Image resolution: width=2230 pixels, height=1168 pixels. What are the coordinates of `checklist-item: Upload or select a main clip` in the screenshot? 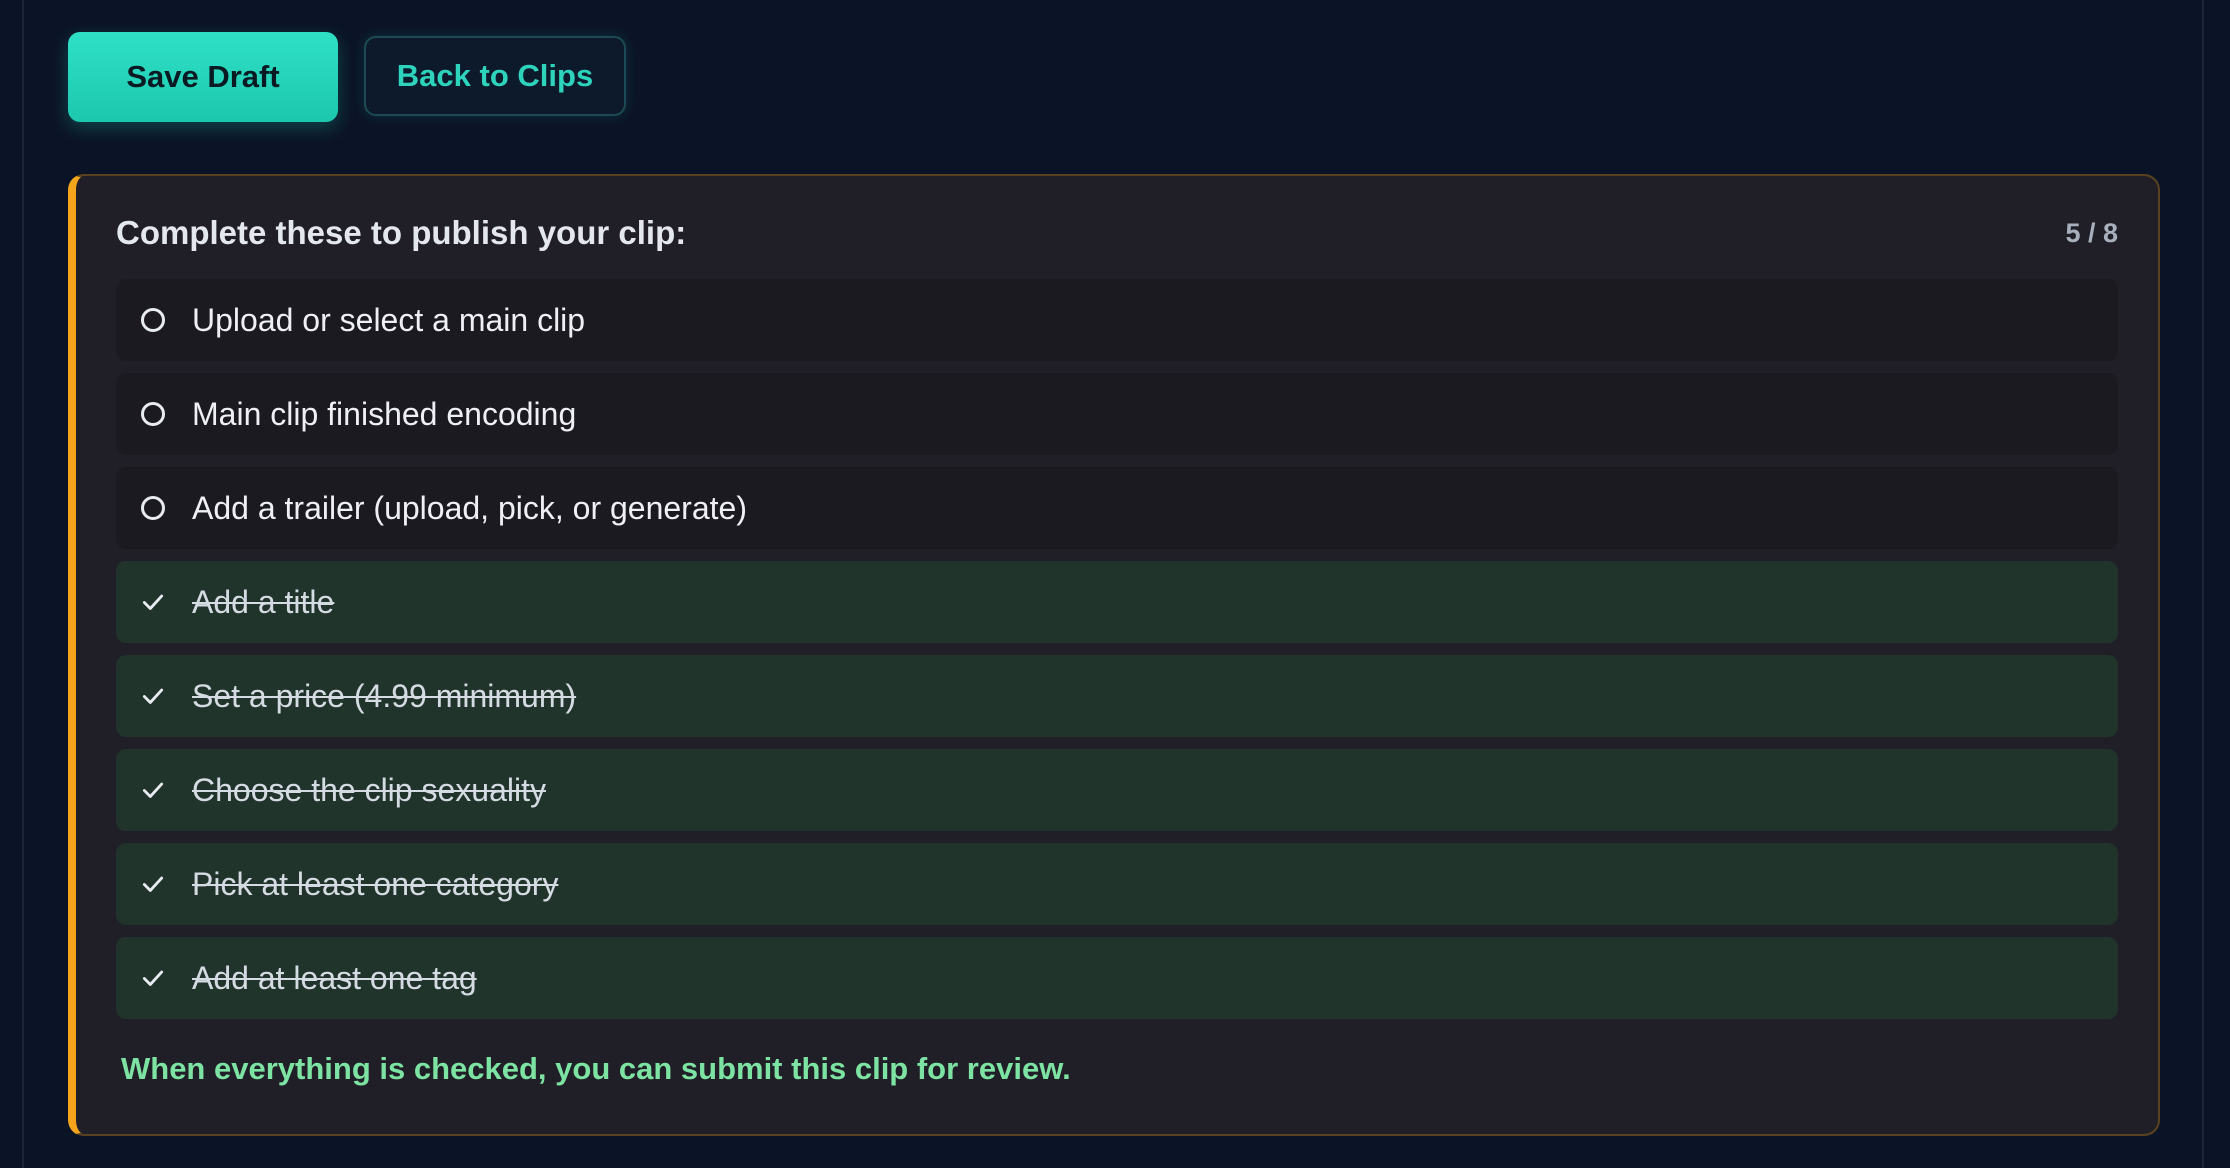 It's located at (1117, 320).